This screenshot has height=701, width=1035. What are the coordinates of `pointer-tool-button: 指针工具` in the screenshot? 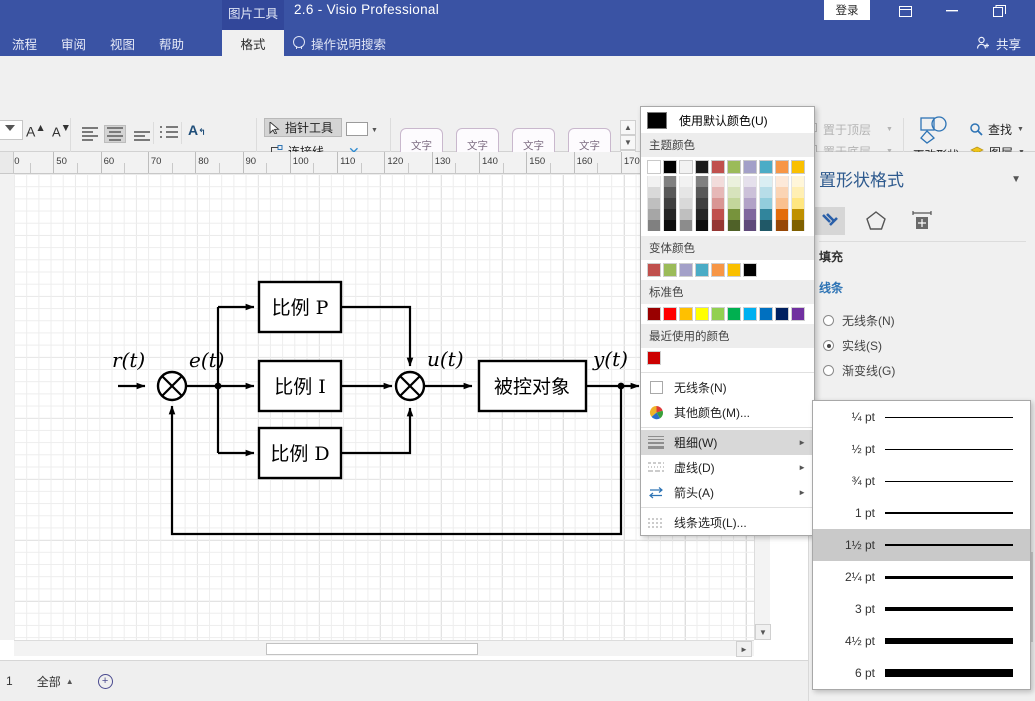 It's located at (303, 127).